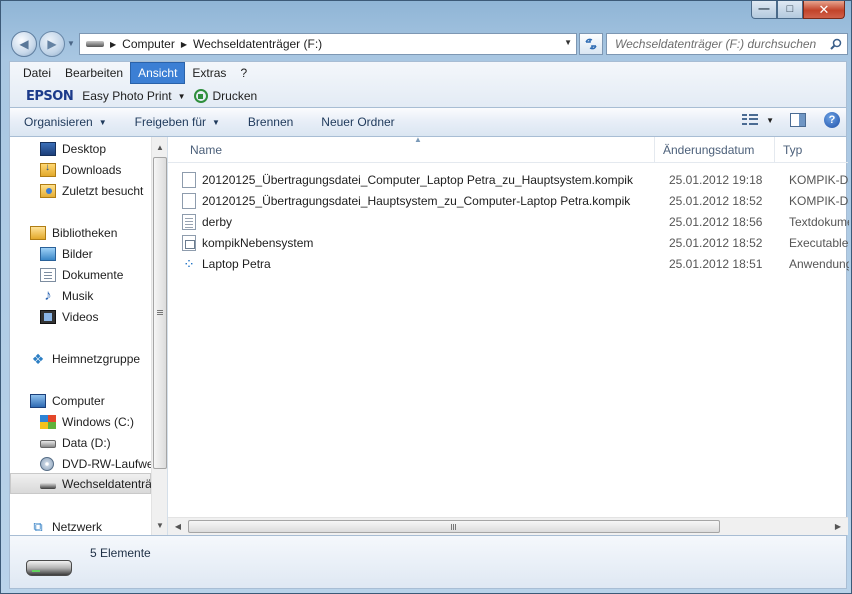 The height and width of the screenshot is (594, 852). I want to click on nav-item-videos: Videos, so click(69, 316).